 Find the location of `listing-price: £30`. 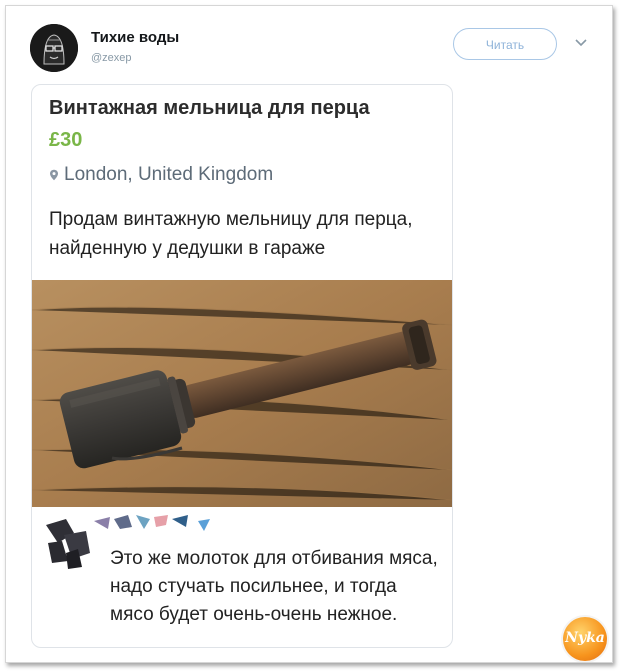

listing-price: £30 is located at coordinates (66, 140).